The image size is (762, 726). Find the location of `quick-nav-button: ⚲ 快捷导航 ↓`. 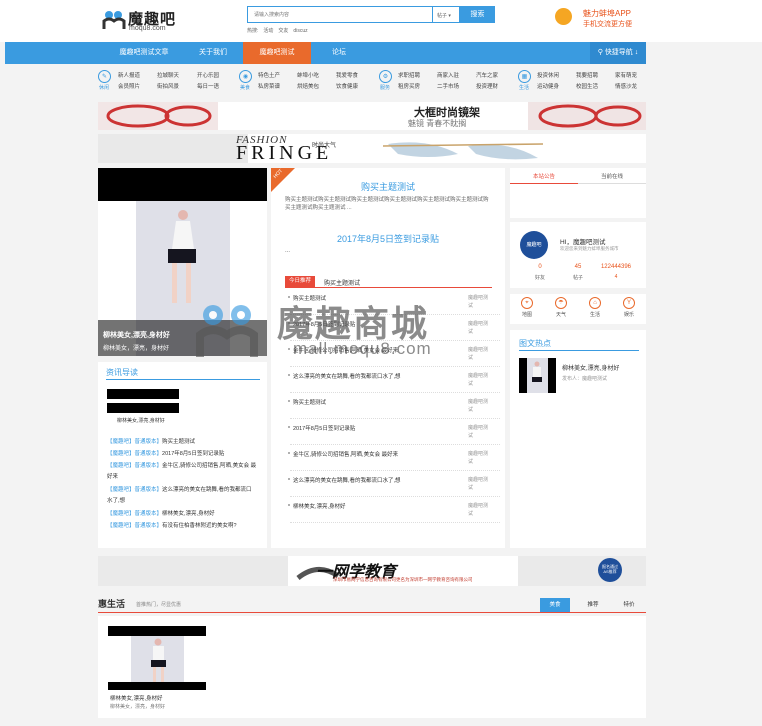

quick-nav-button: ⚲ 快捷导航 ↓ is located at coordinates (618, 53).